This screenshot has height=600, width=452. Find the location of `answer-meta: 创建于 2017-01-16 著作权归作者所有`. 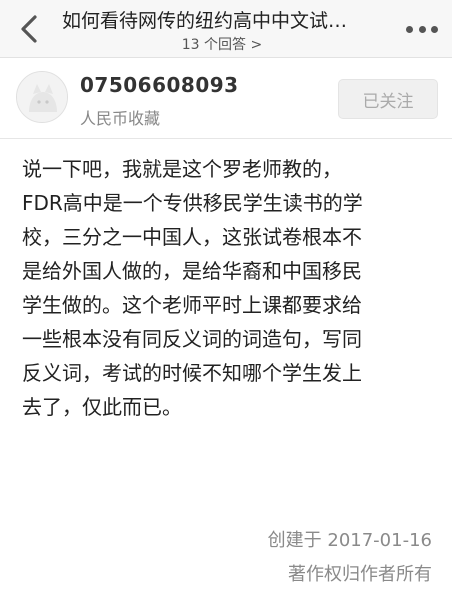

answer-meta: 创建于 2017-01-16 著作权归作者所有 is located at coordinates (350, 558).